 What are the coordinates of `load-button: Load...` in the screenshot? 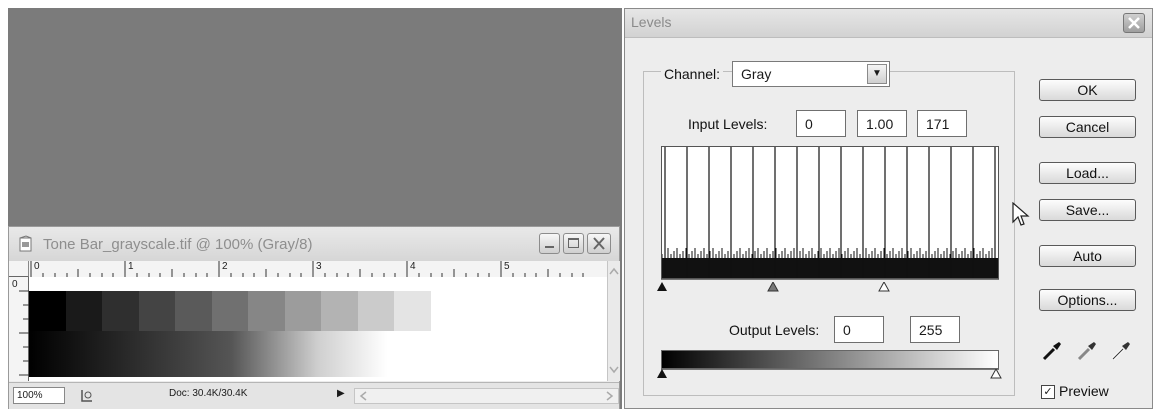 It's located at (1087, 173).